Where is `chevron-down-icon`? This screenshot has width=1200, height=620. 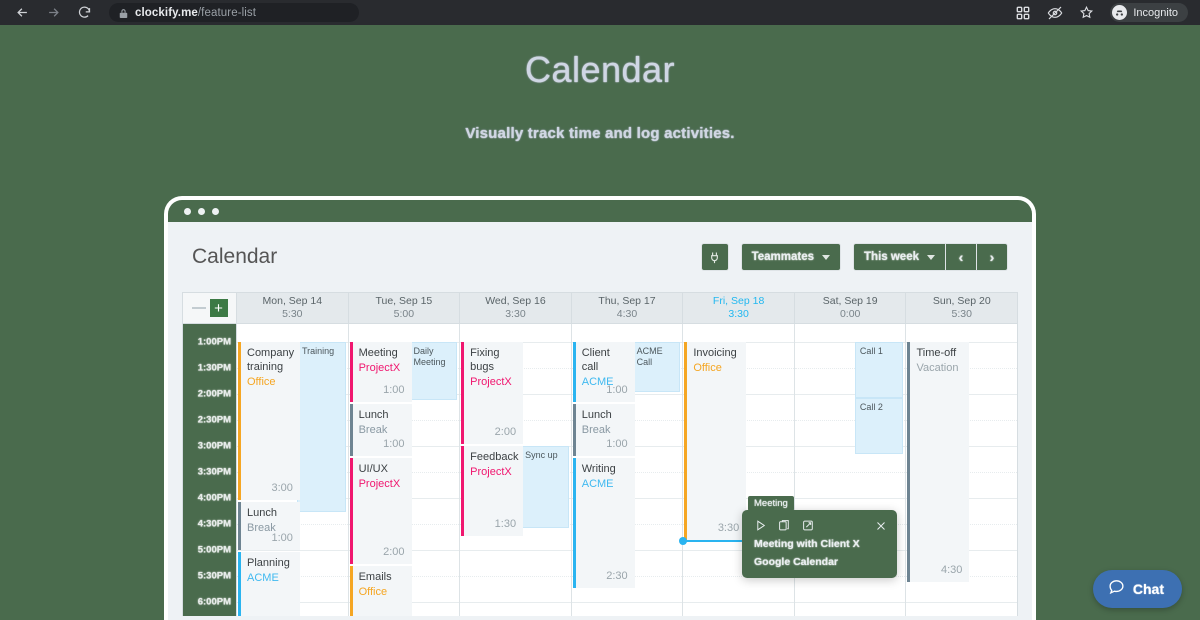
chevron-down-icon is located at coordinates (826, 257).